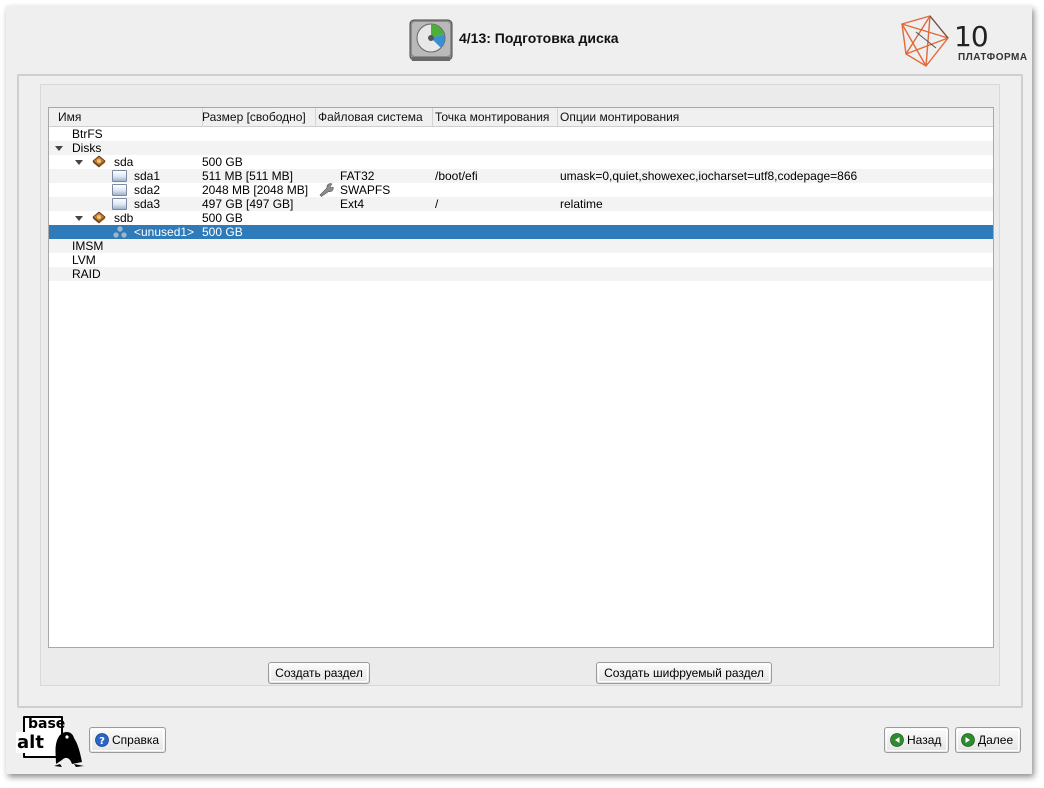 Image resolution: width=1044 pixels, height=788 pixels. I want to click on row-name: Disks, so click(87, 148).